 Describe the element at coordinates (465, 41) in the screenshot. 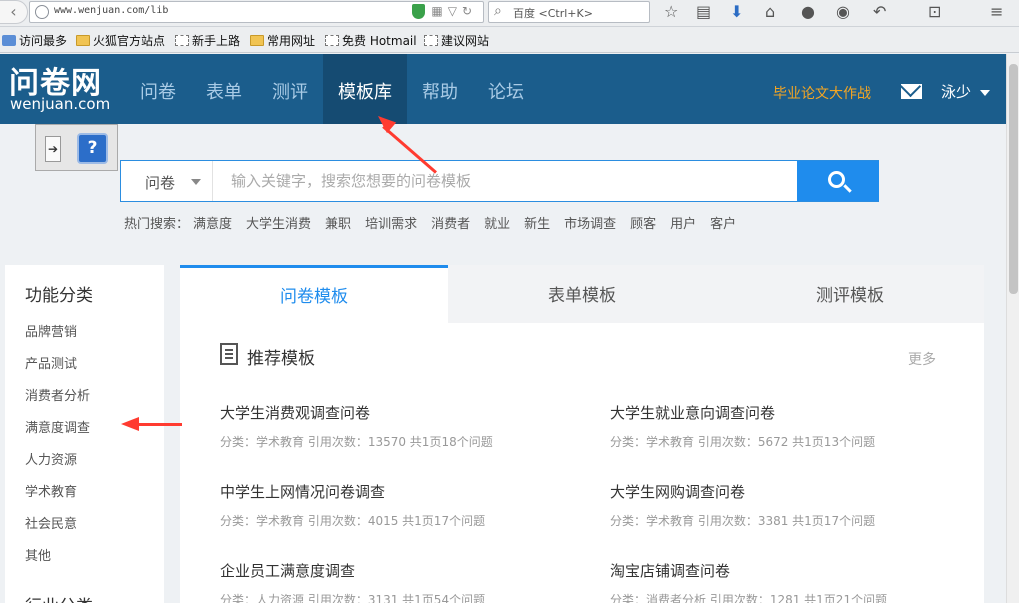

I see `bookmark-label: 建议网站` at that location.